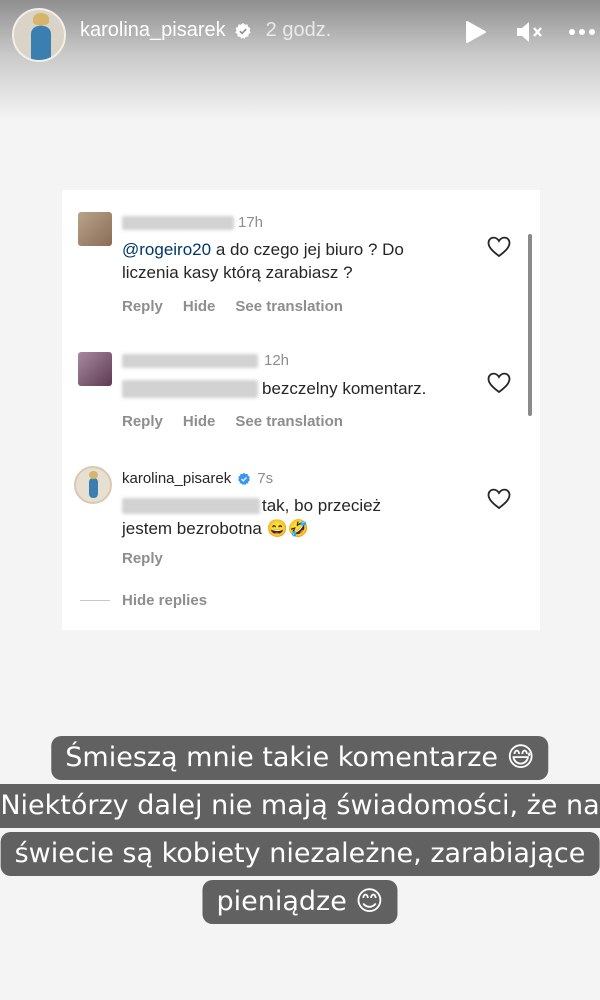  I want to click on avatar-figure-body, so click(41, 43).